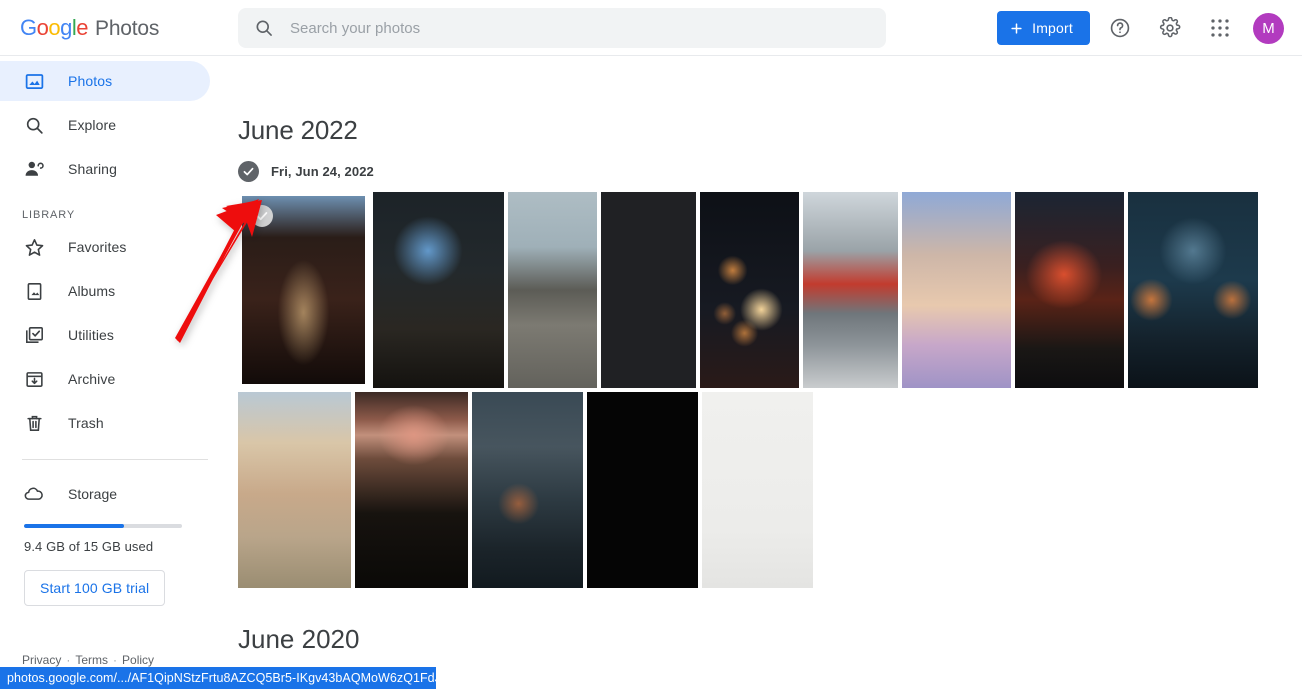 Image resolution: width=1302 pixels, height=689 pixels. I want to click on brand-logo: Google Photos, so click(120, 28).